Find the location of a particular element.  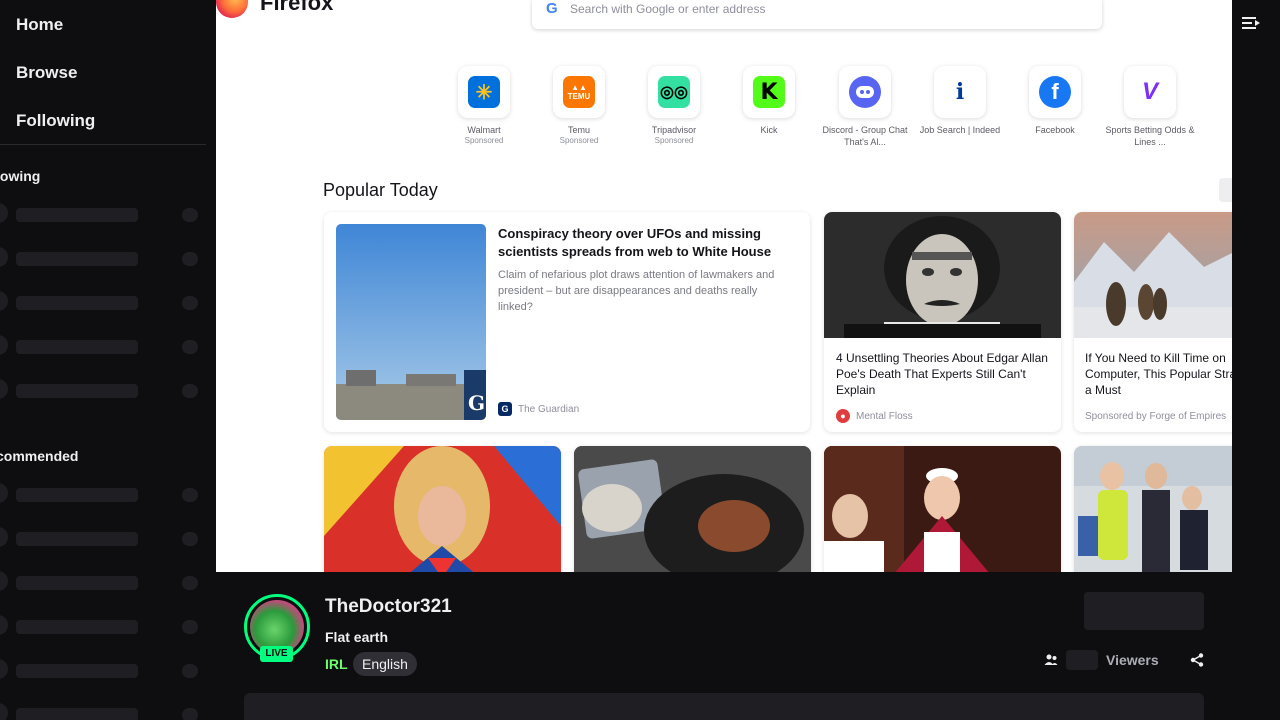

story-image-office is located at coordinates (1153, 509).